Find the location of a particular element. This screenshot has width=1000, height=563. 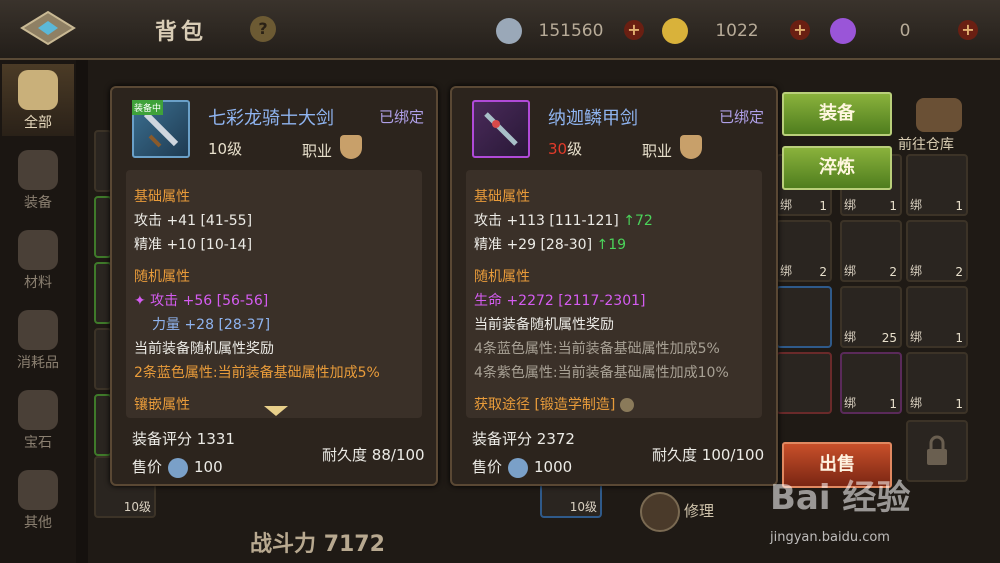

bonus-line: 2条蓝色属性:当前装备基础属性加成5% is located at coordinates (257, 373).